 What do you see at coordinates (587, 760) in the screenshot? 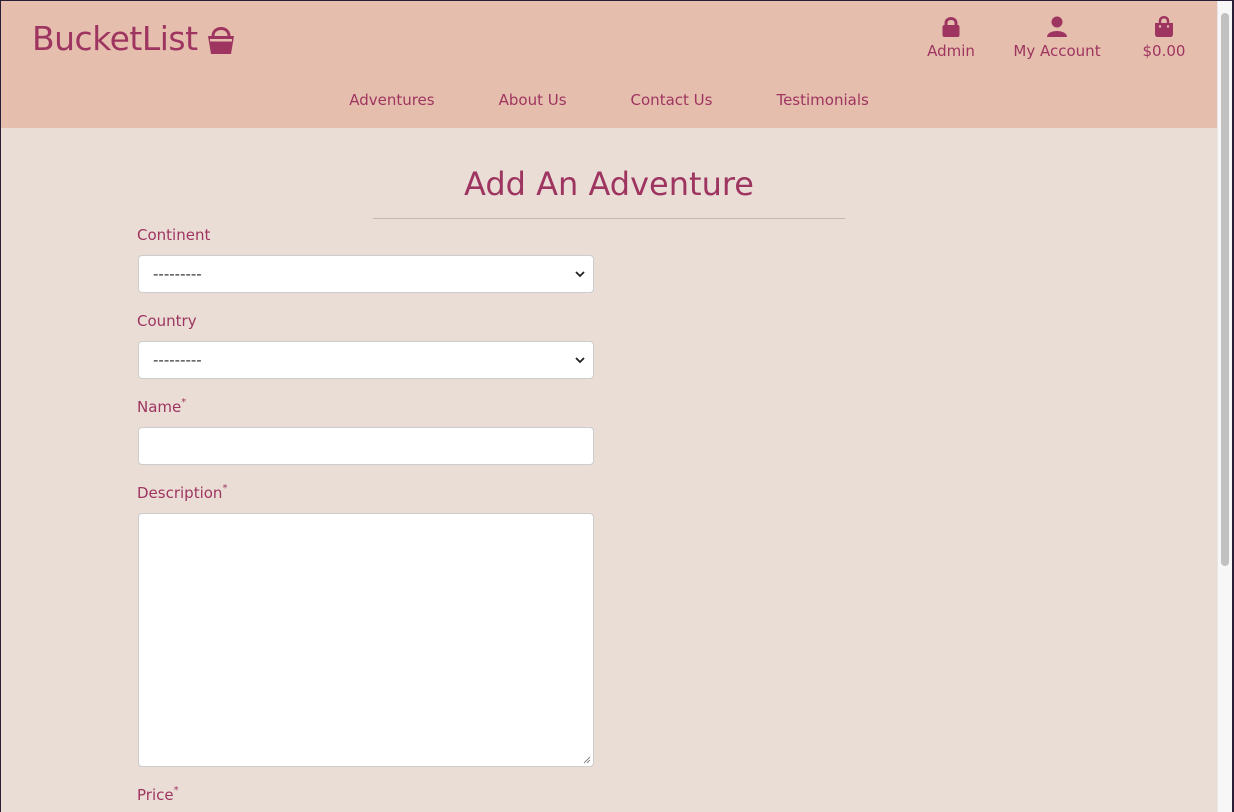
I see `resize-handle-icon` at bounding box center [587, 760].